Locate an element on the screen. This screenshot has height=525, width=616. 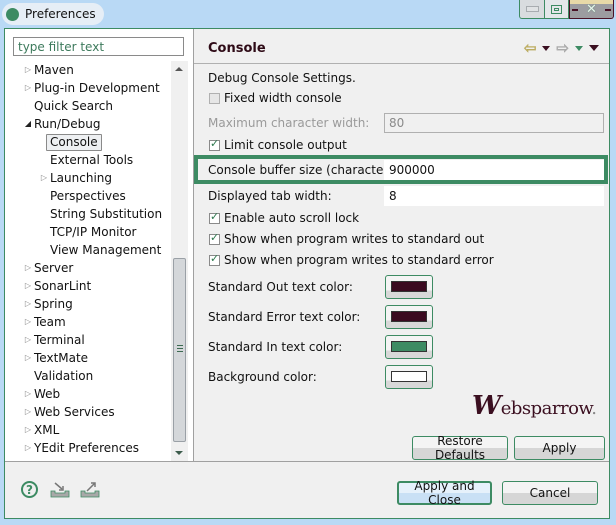
tree-item: ▷ Web Services is located at coordinates (88, 412).